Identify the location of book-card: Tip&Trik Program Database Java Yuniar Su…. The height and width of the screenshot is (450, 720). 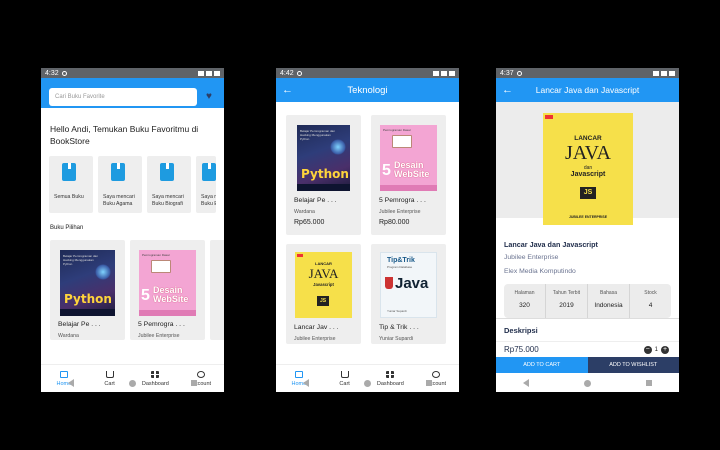
(408, 294).